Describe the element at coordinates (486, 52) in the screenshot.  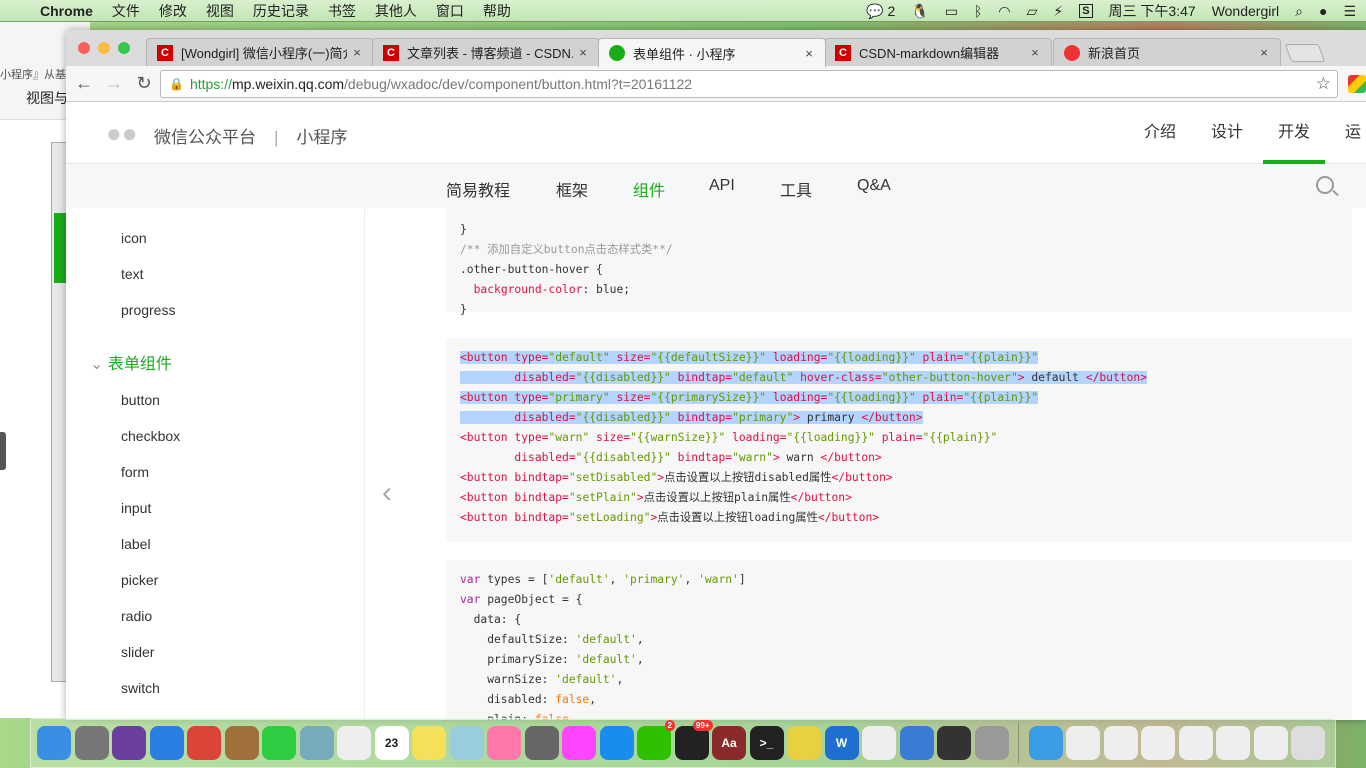
I see `tab: C 文章列表 - 博客频道 - CSDN.NET×` at that location.